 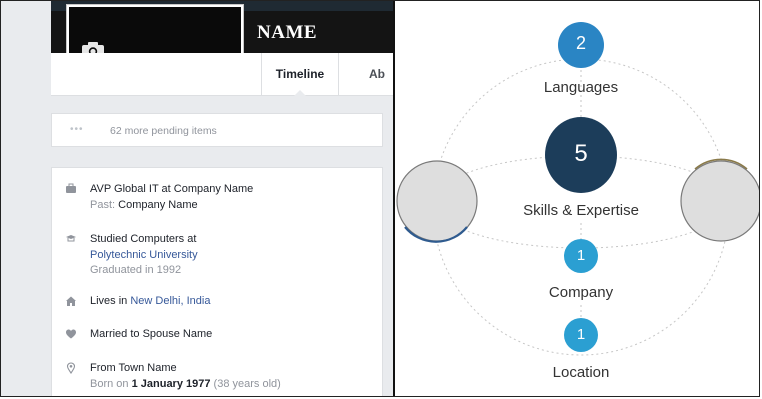 I want to click on work-title: AVP Global IT at Company Name, so click(x=172, y=189).